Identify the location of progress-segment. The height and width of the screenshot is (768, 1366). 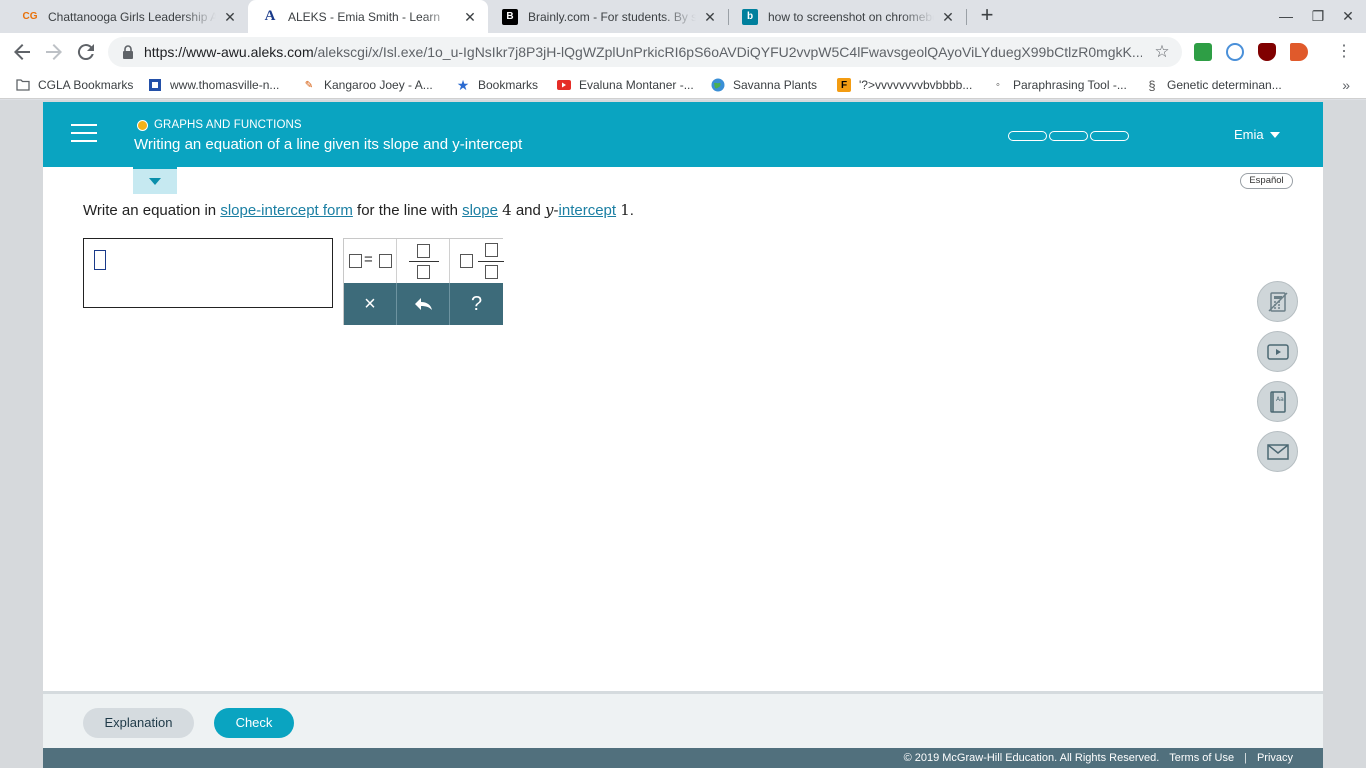
(1027, 136).